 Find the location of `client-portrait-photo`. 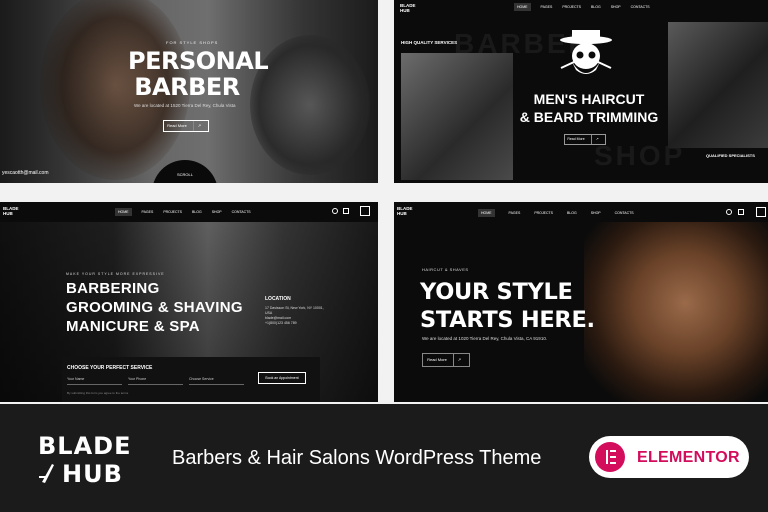

client-portrait-photo is located at coordinates (718, 85).